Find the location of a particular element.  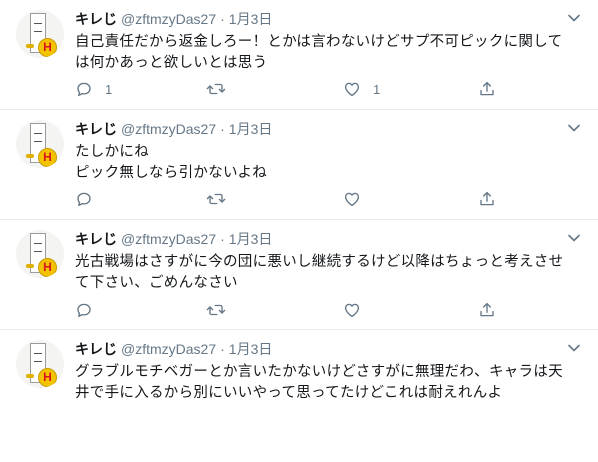

tweet-text-line: 光古戦場はさすがに今の団に悪いし継続するけど以降はちょっと考えさせ is located at coordinates (319, 262).